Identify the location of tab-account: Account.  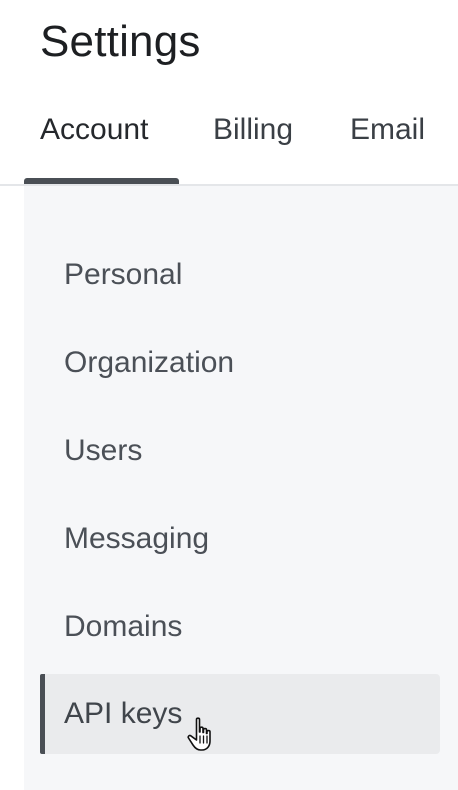
(94, 130).